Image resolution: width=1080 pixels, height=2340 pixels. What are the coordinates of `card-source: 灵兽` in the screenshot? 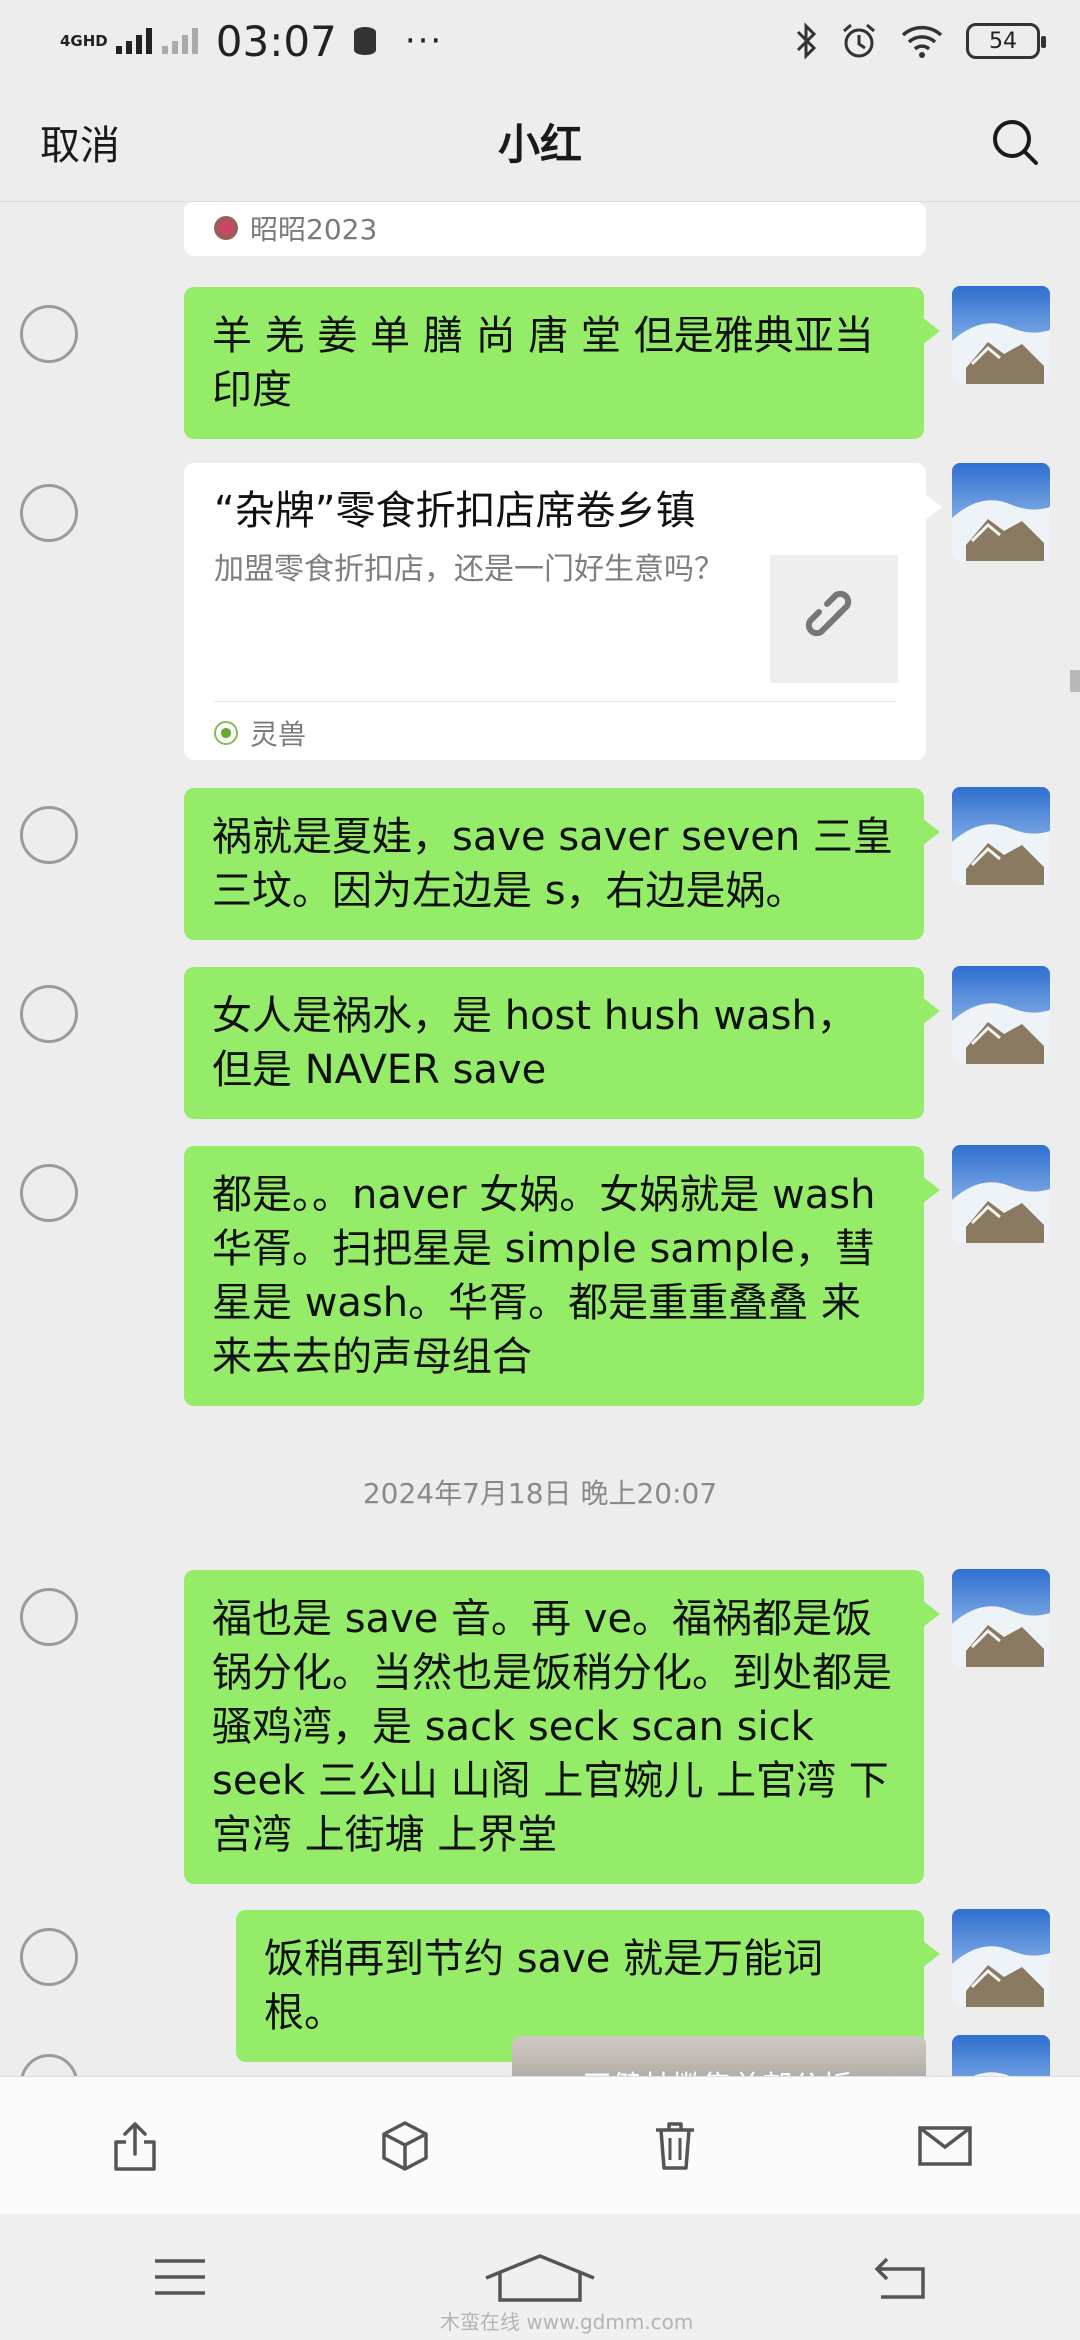 It's located at (260, 733).